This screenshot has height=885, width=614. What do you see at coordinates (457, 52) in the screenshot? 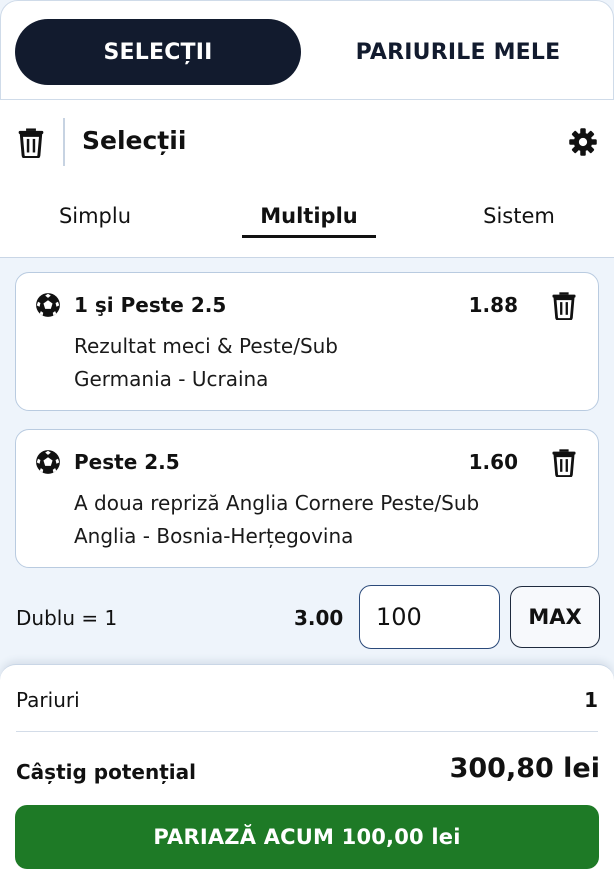
I see `tab-pariurile-mele: PARIURILE MELE` at bounding box center [457, 52].